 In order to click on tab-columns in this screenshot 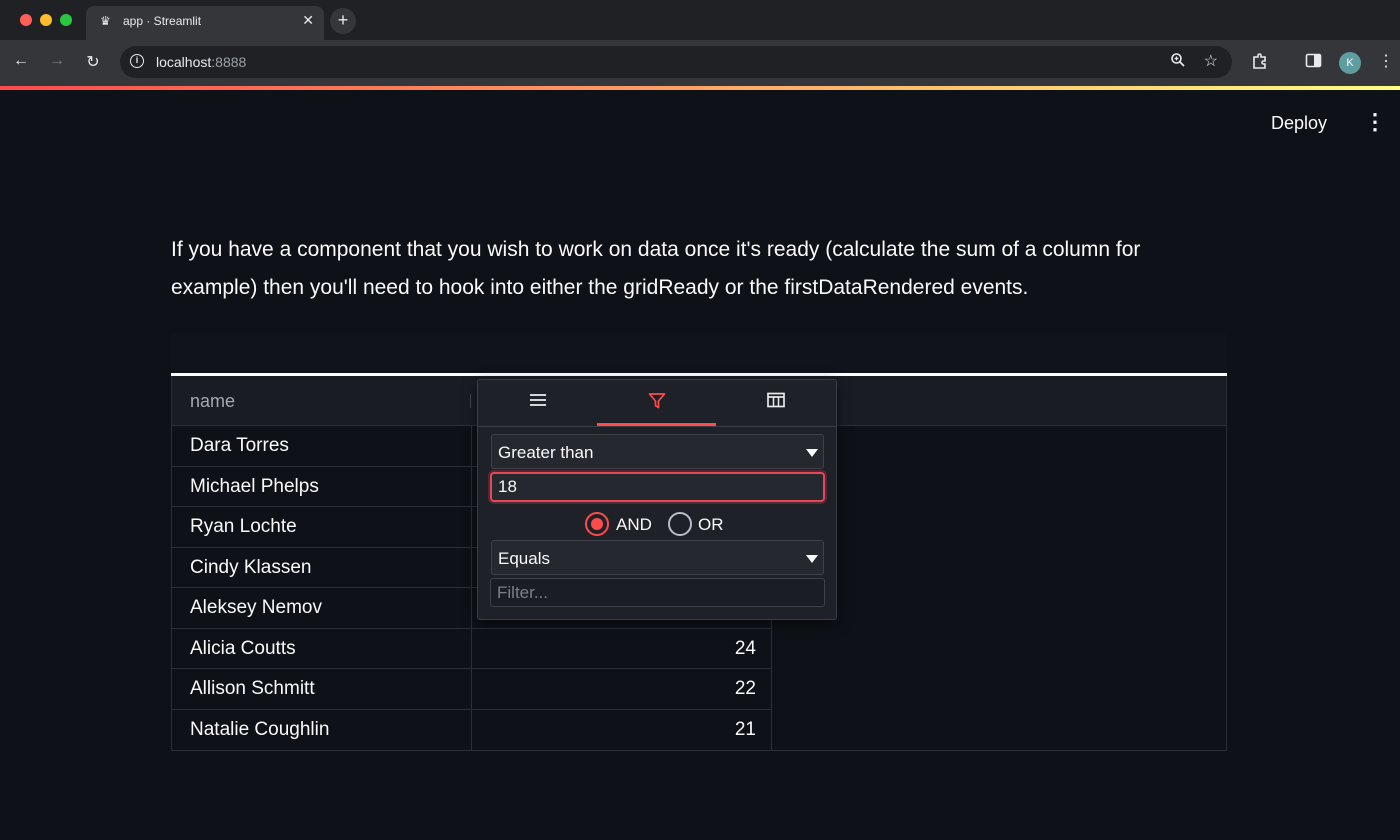, I will do `click(775, 403)`.